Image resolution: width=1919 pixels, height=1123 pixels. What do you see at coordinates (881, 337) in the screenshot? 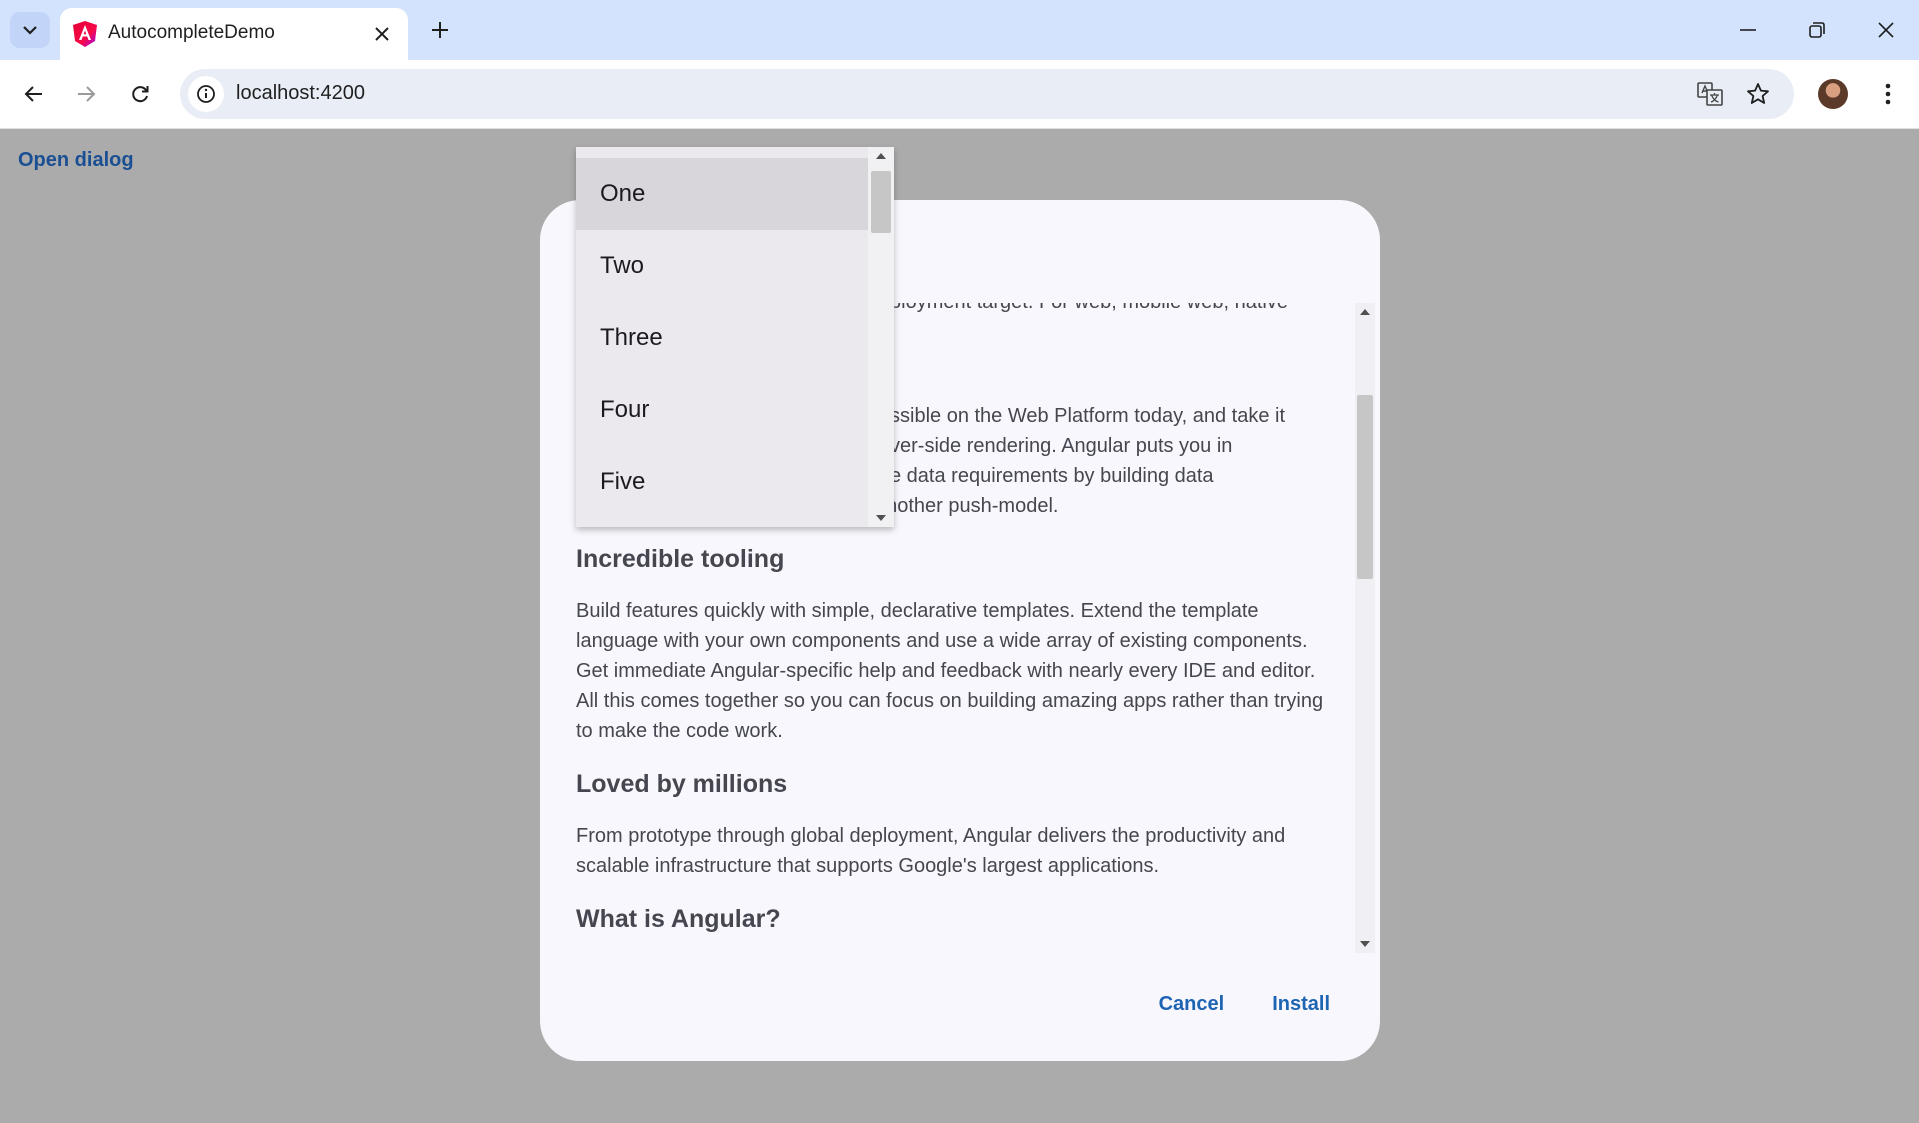
I see `autocomplete-scrollbar` at bounding box center [881, 337].